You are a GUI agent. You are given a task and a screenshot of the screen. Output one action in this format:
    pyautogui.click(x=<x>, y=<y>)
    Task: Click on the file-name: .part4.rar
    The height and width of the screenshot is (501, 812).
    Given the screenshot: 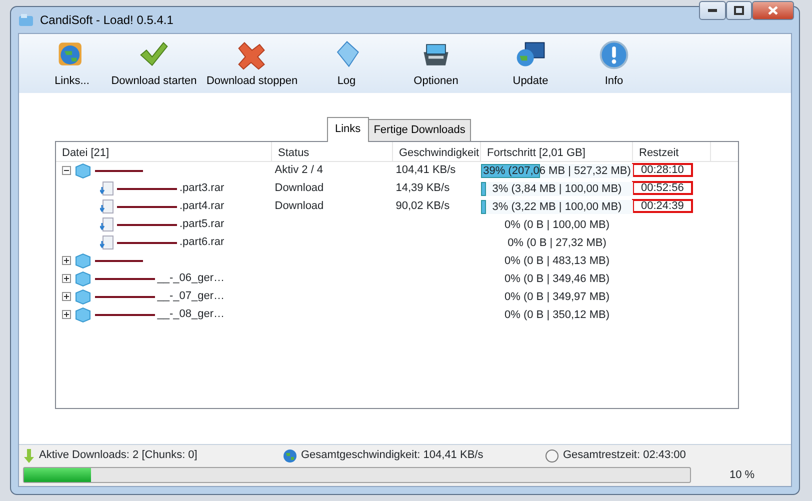 What is the action you would take?
    pyautogui.click(x=202, y=206)
    